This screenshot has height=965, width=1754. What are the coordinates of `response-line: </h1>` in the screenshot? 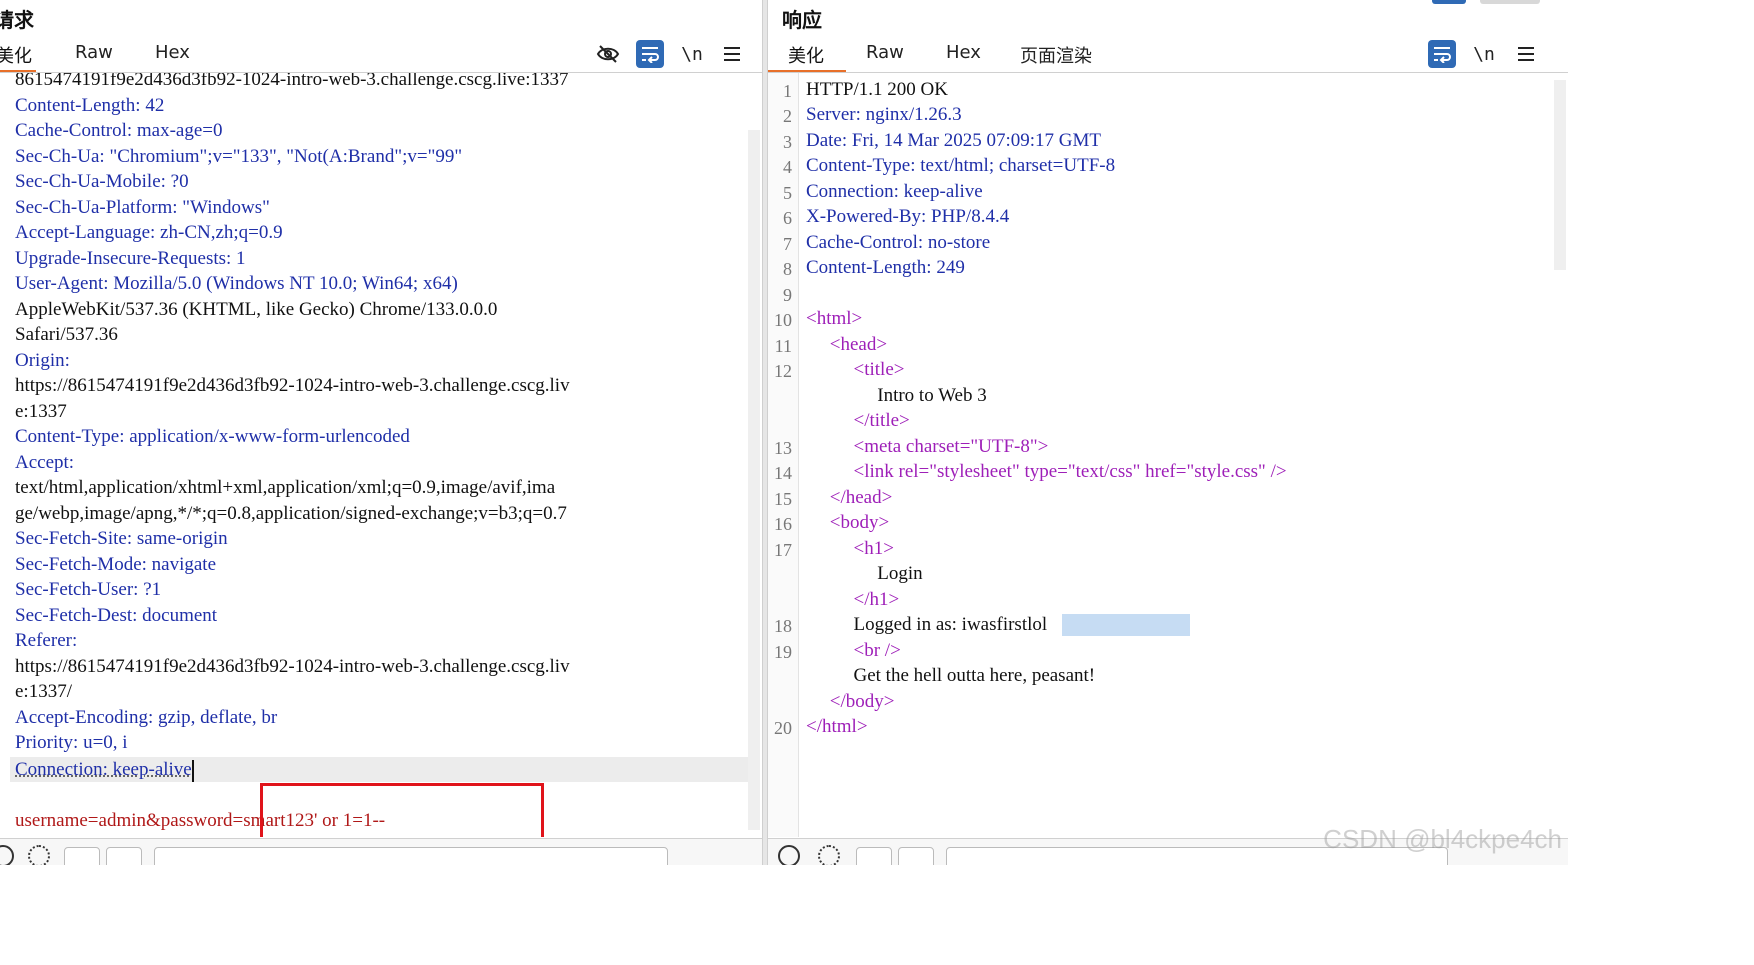 It's located at (853, 599).